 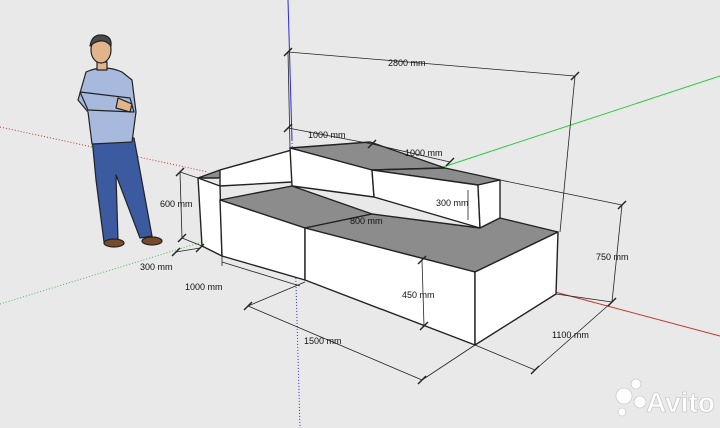 I want to click on avito-watermark: Avito, so click(x=665, y=398).